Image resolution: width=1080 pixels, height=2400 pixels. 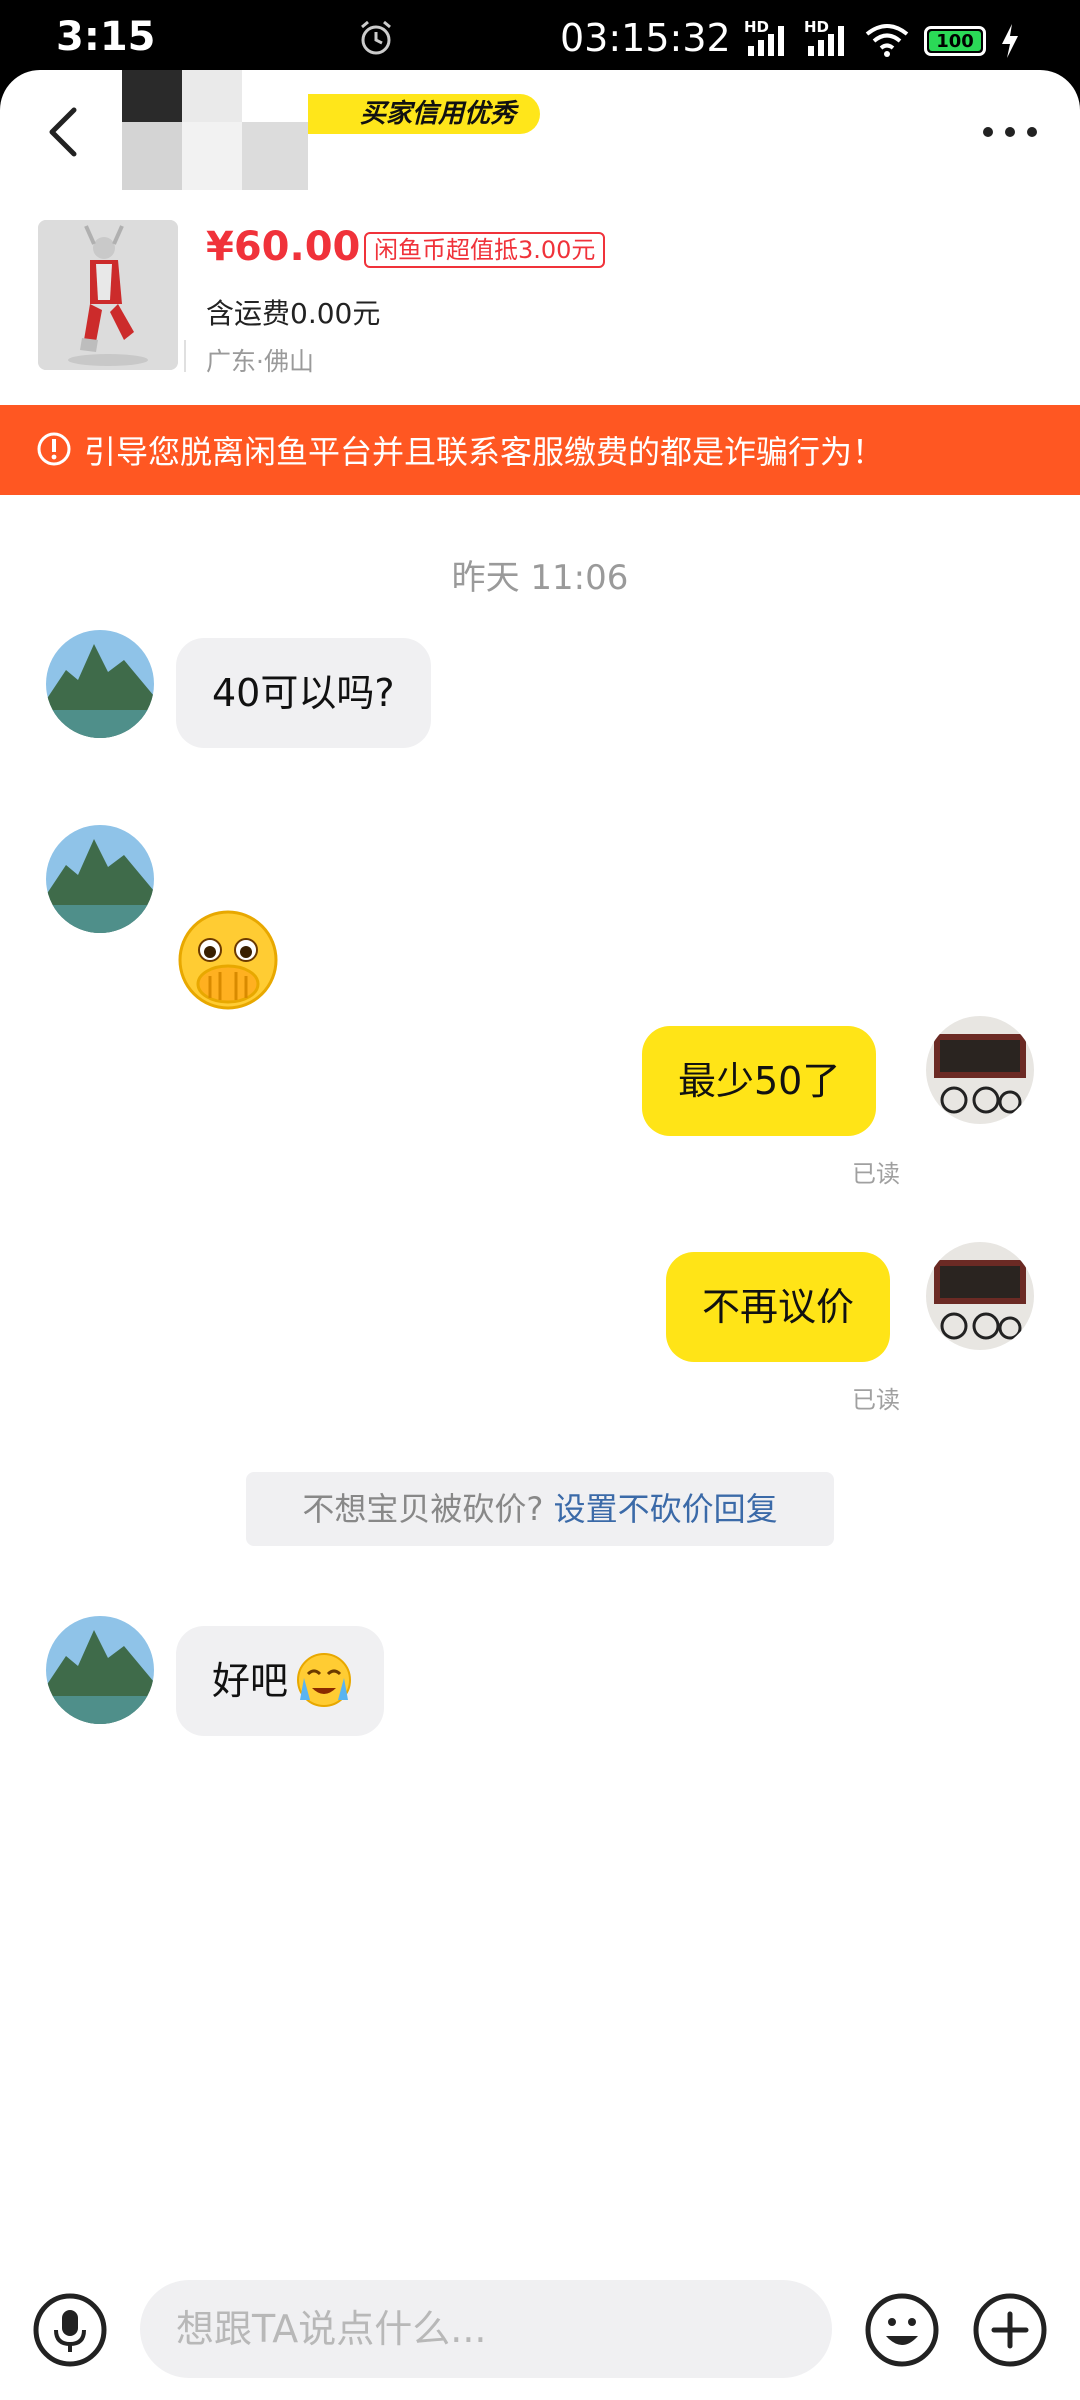 I want to click on product-card: ¥60.00 闲鱼币超值抵3.00元 含运费0.00元 广东·佛山, so click(x=540, y=297).